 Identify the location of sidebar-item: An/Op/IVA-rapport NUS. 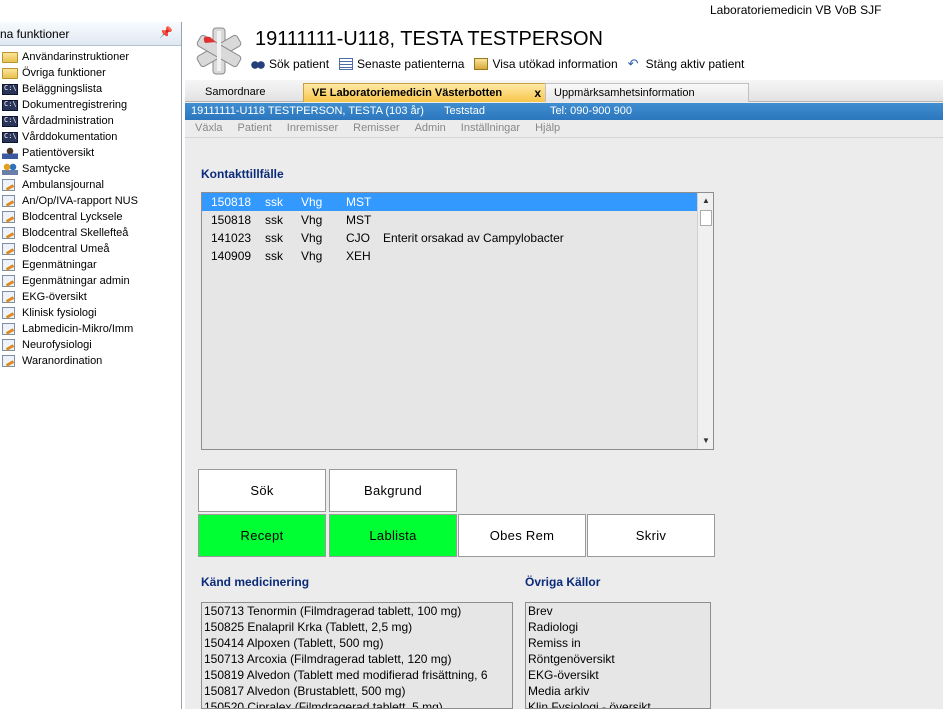
(90, 201).